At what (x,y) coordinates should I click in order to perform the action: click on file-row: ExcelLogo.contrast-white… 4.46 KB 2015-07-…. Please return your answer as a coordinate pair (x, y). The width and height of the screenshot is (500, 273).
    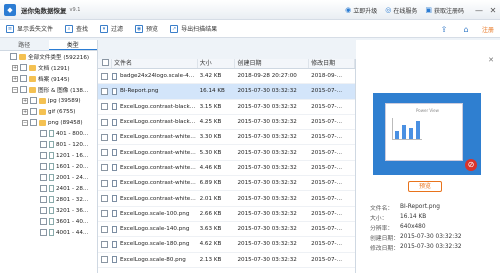
    Looking at the image, I should click on (226, 169).